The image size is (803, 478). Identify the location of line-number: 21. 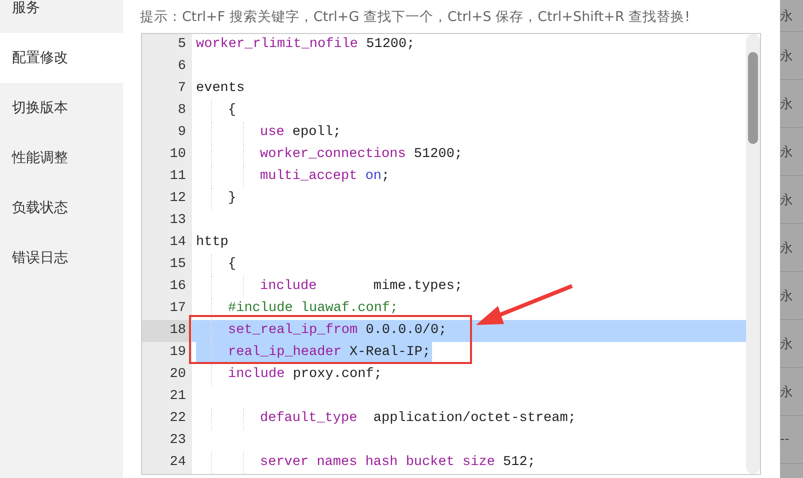
(167, 397).